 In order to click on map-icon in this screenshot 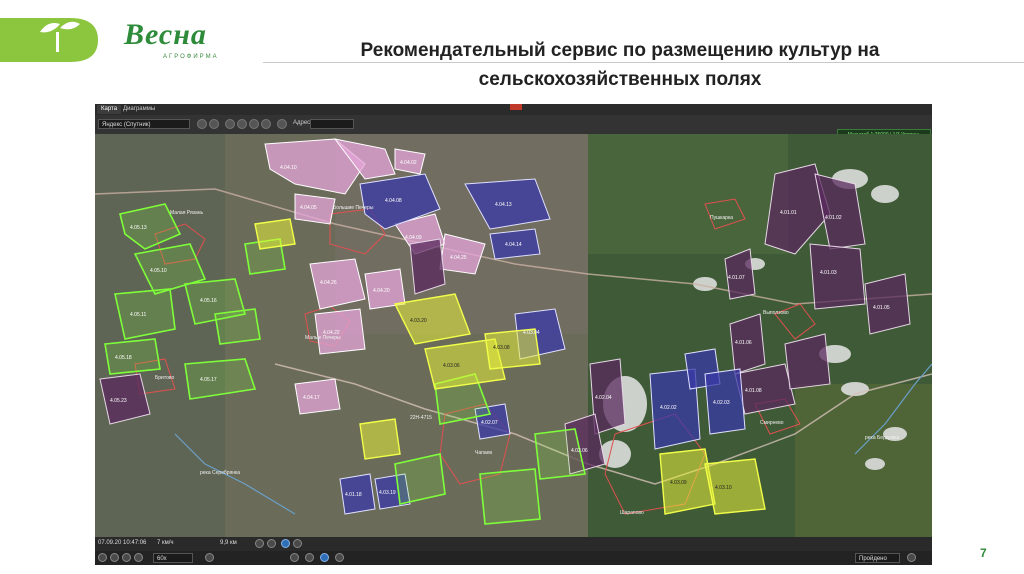, I will do `click(309, 557)`.